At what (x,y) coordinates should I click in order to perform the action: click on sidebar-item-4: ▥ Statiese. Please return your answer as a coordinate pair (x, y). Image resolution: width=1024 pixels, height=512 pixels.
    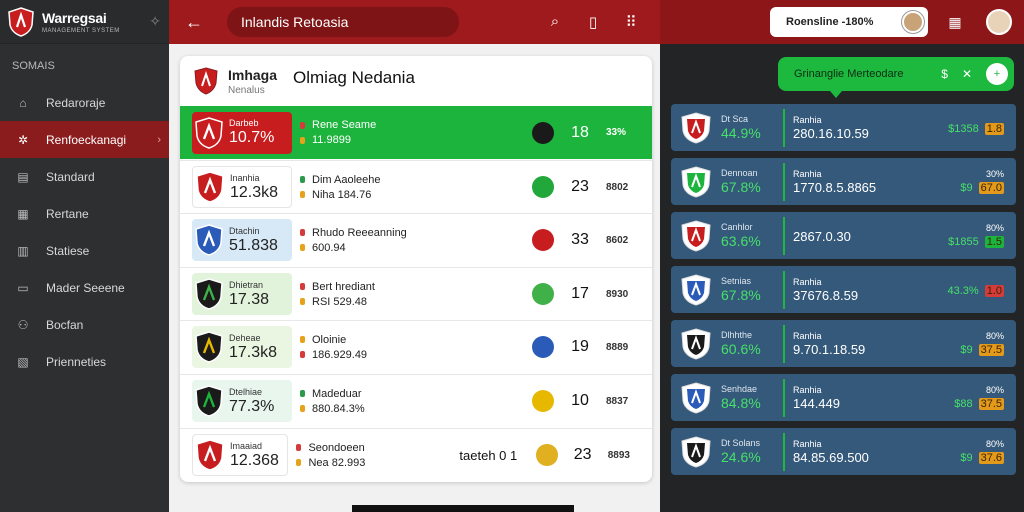
    Looking at the image, I should click on (84, 250).